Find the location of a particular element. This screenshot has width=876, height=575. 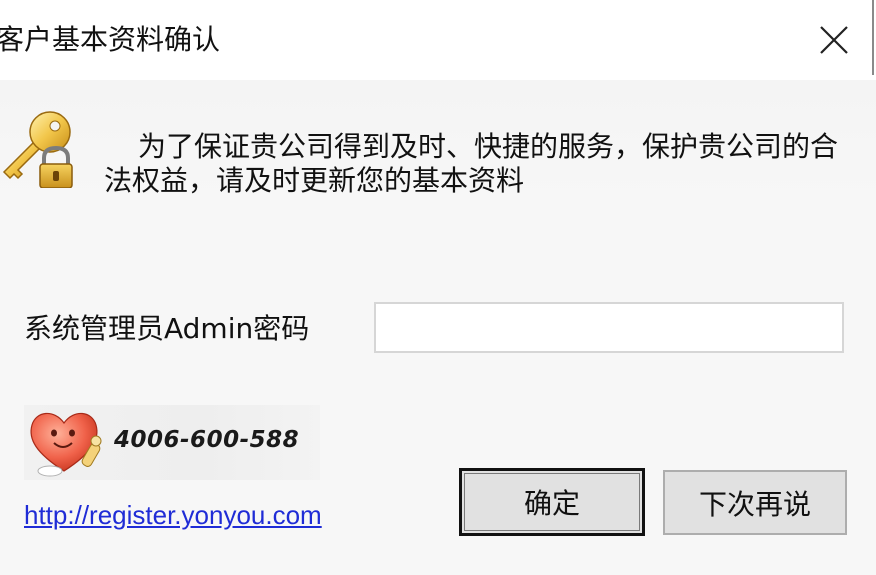

intro-message: 为了保证贵公司得到及时、快捷的服务，保护贵公司的合法权益，请及时更新您的基本资料 is located at coordinates (471, 163).